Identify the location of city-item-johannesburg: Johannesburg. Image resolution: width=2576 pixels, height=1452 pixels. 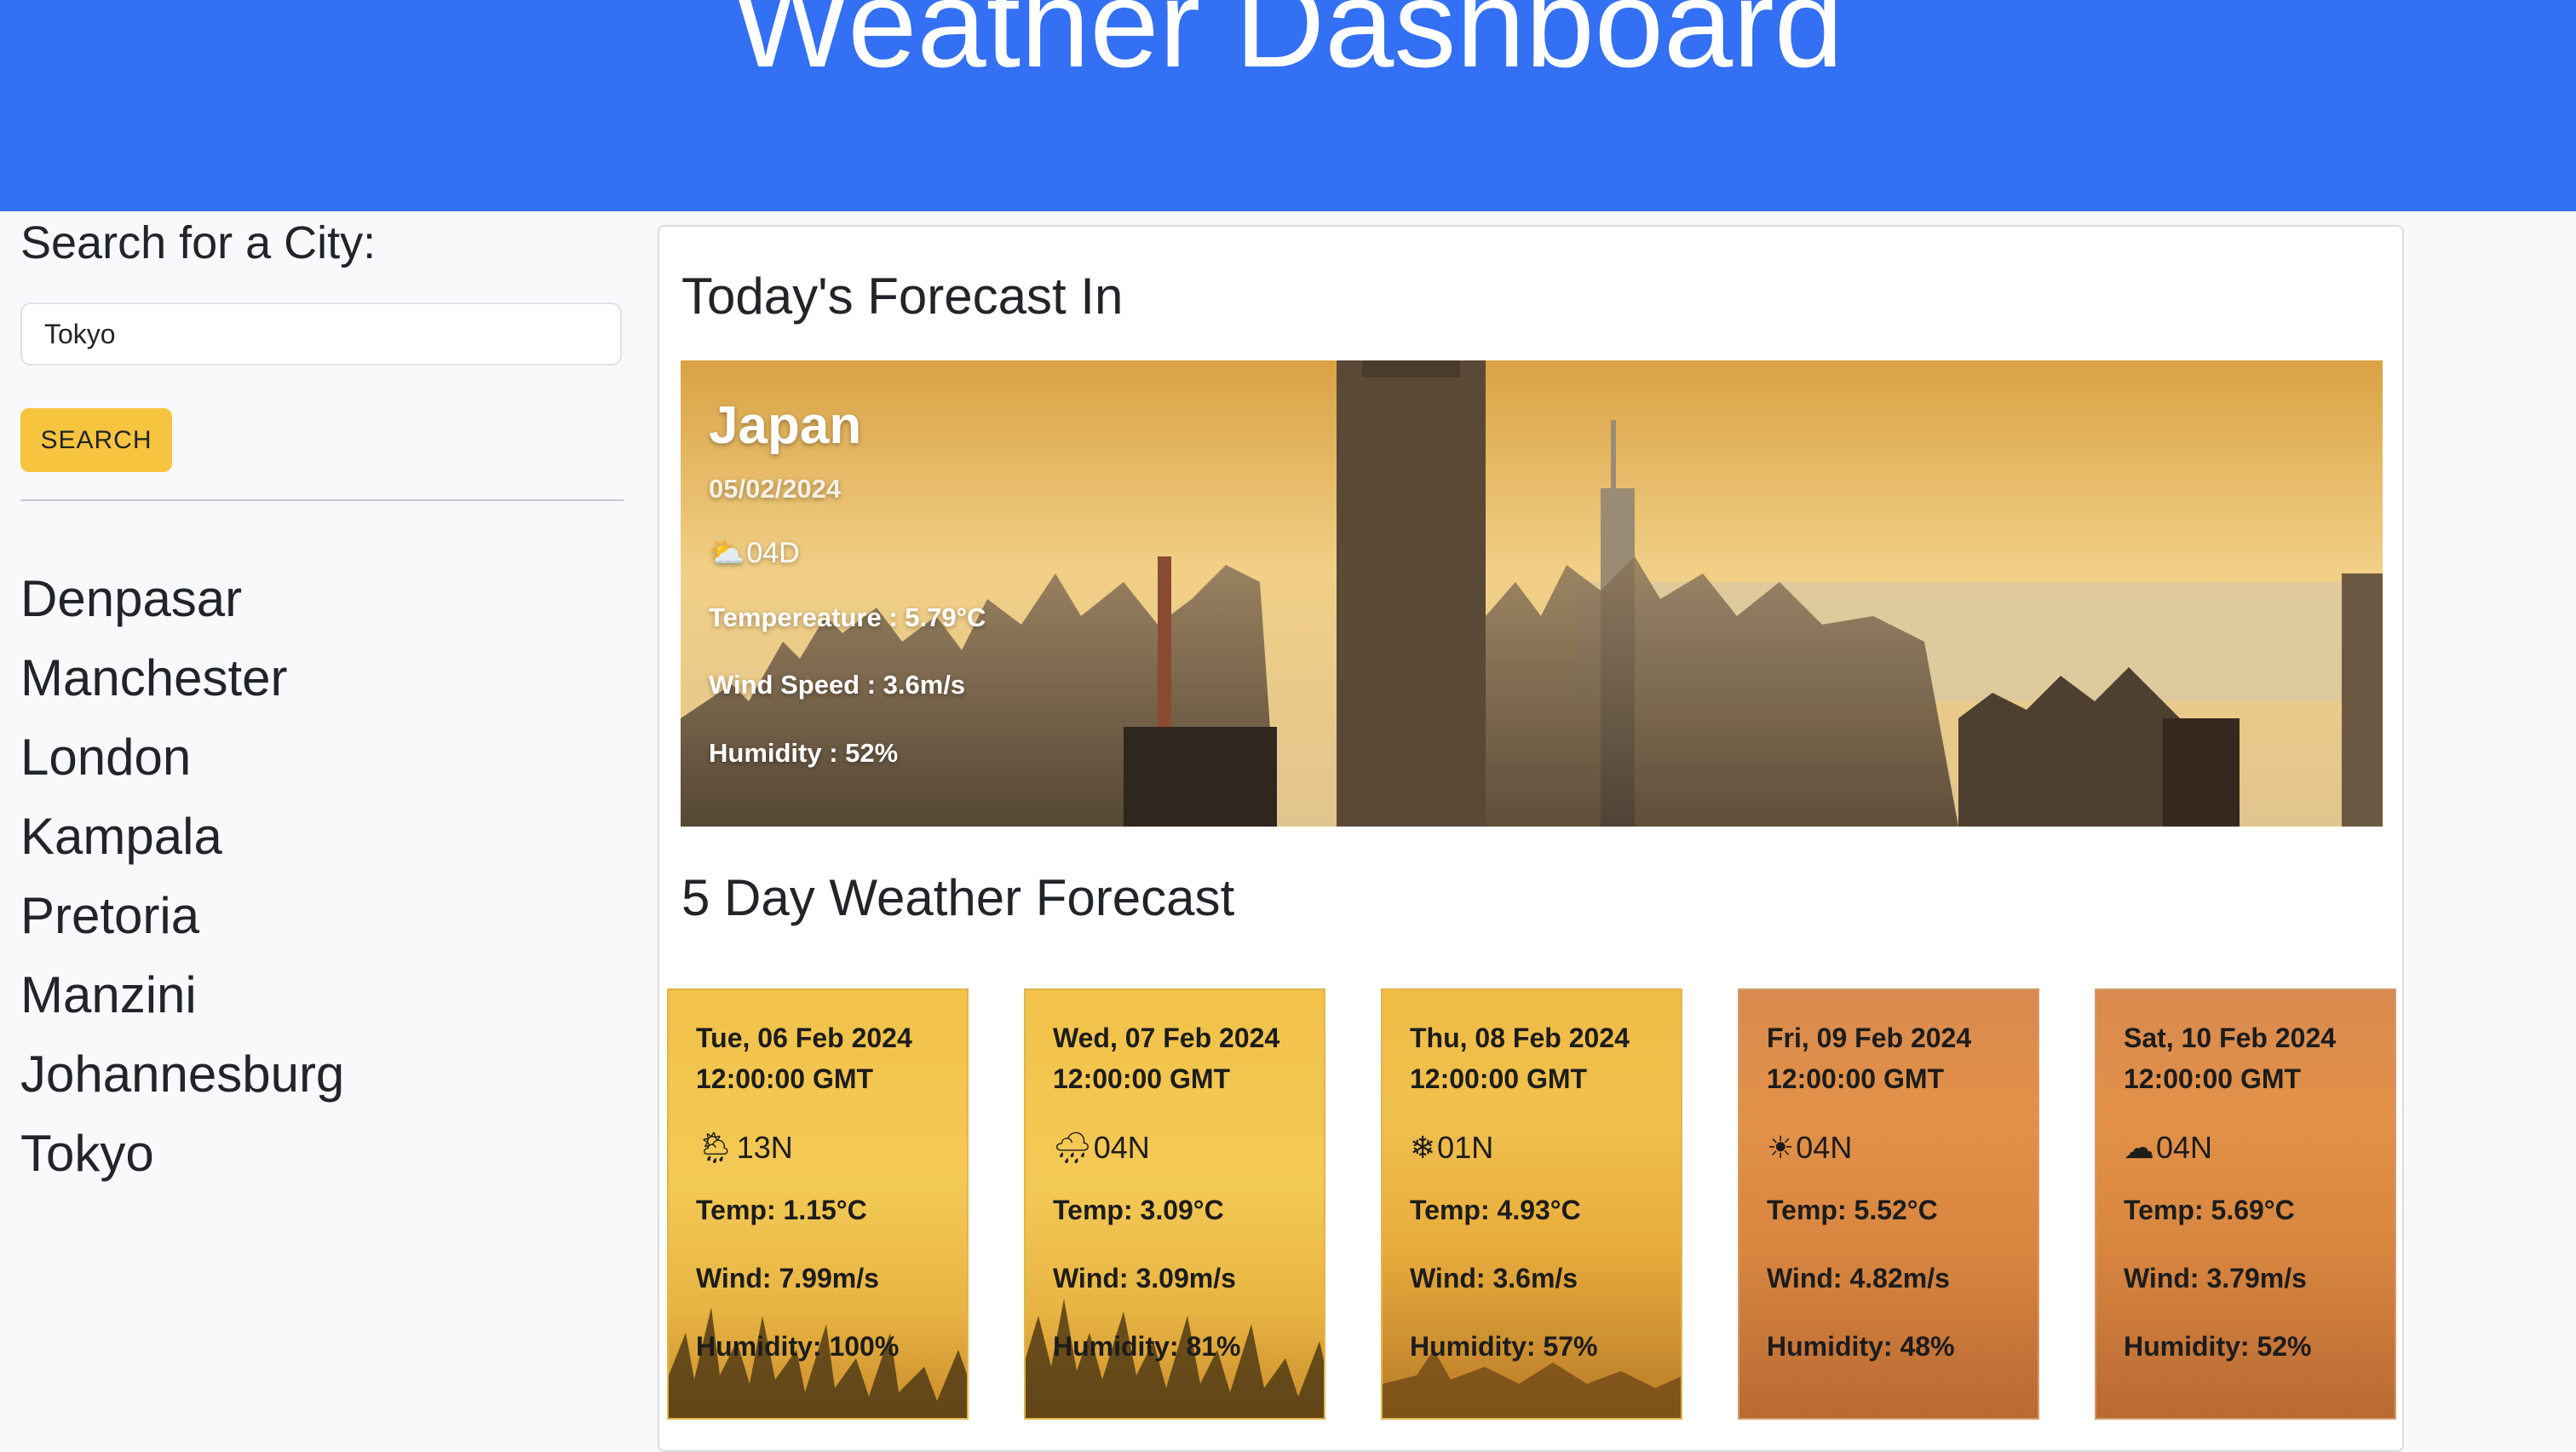
(182, 1074).